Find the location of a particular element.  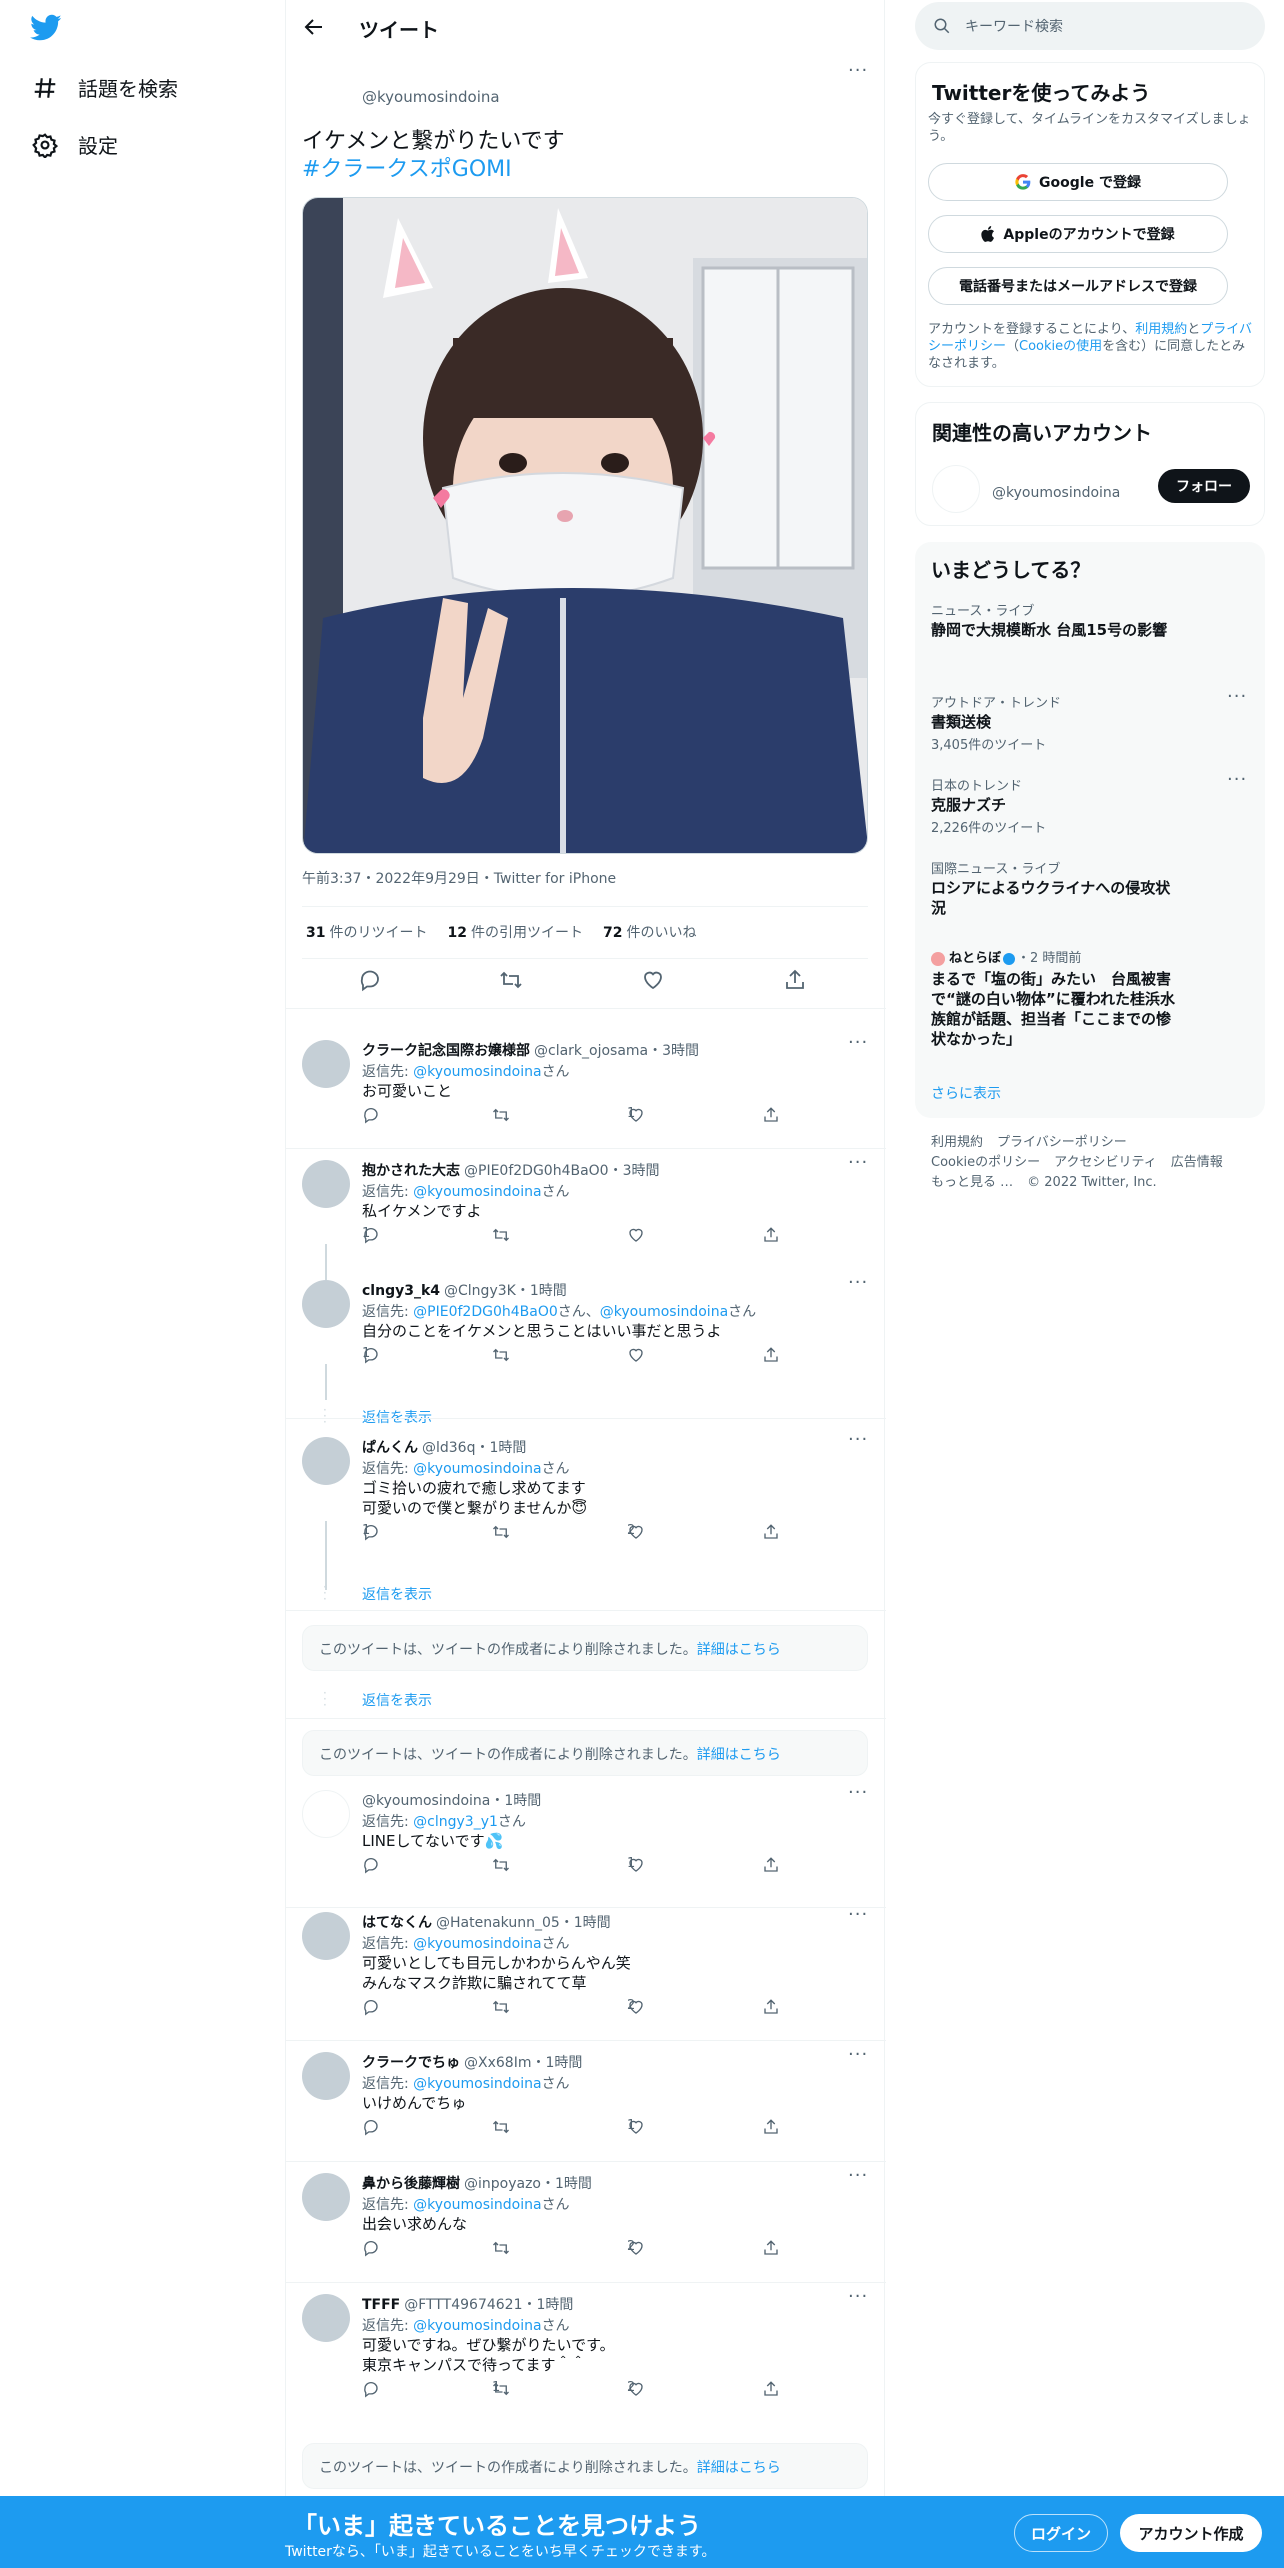

cookie-link: Cookieの使用 is located at coordinates (1060, 346).